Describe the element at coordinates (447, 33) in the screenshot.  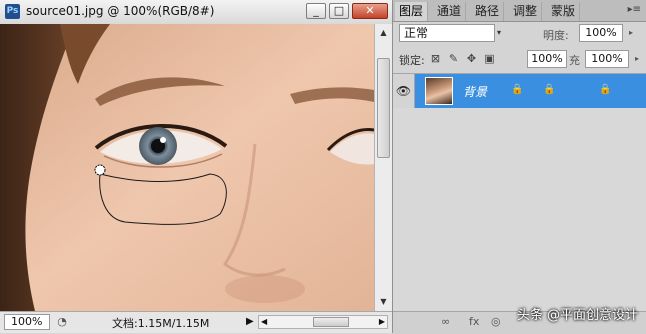
I see `blend-mode-select: 正常` at that location.